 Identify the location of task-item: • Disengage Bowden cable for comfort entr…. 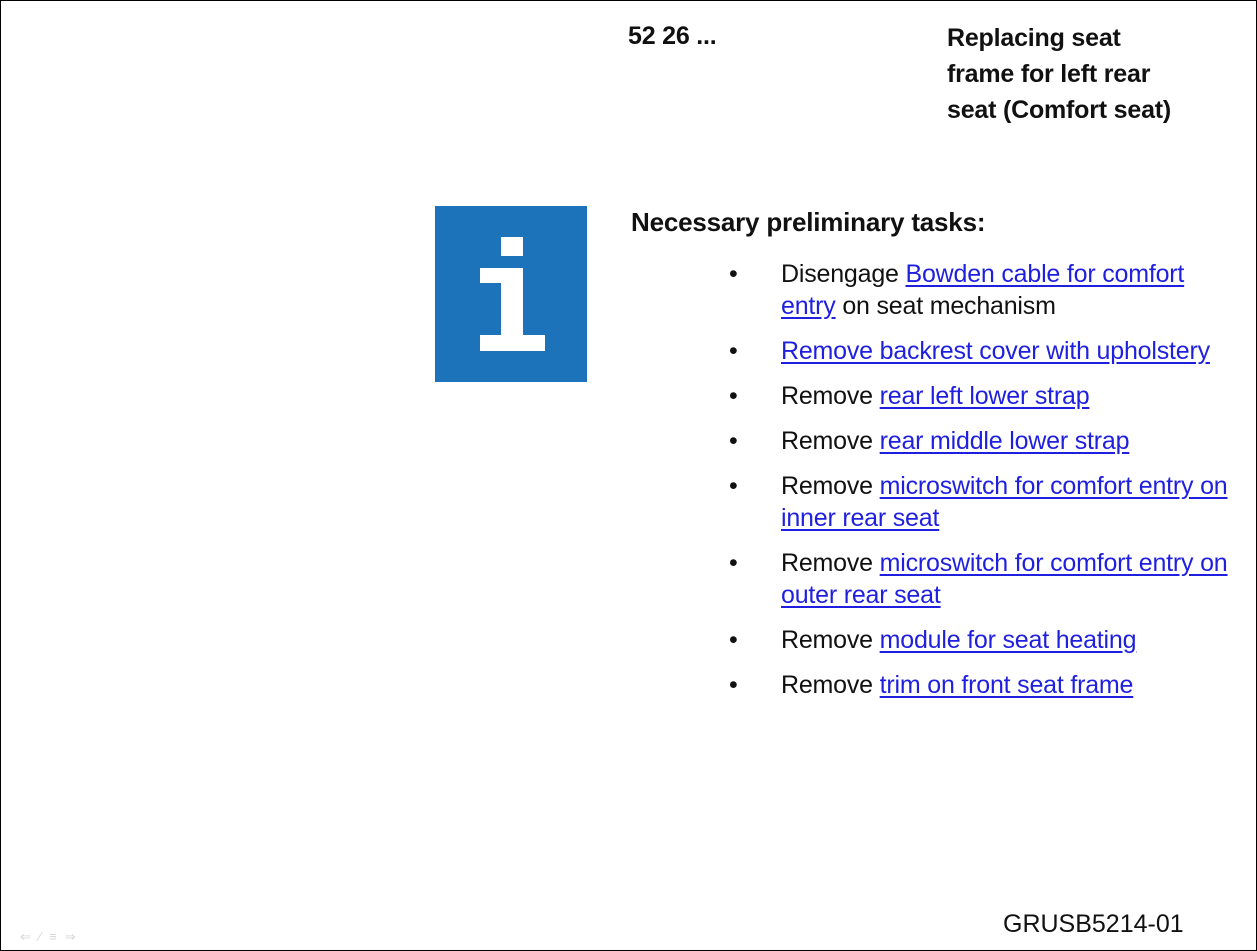
(980, 290).